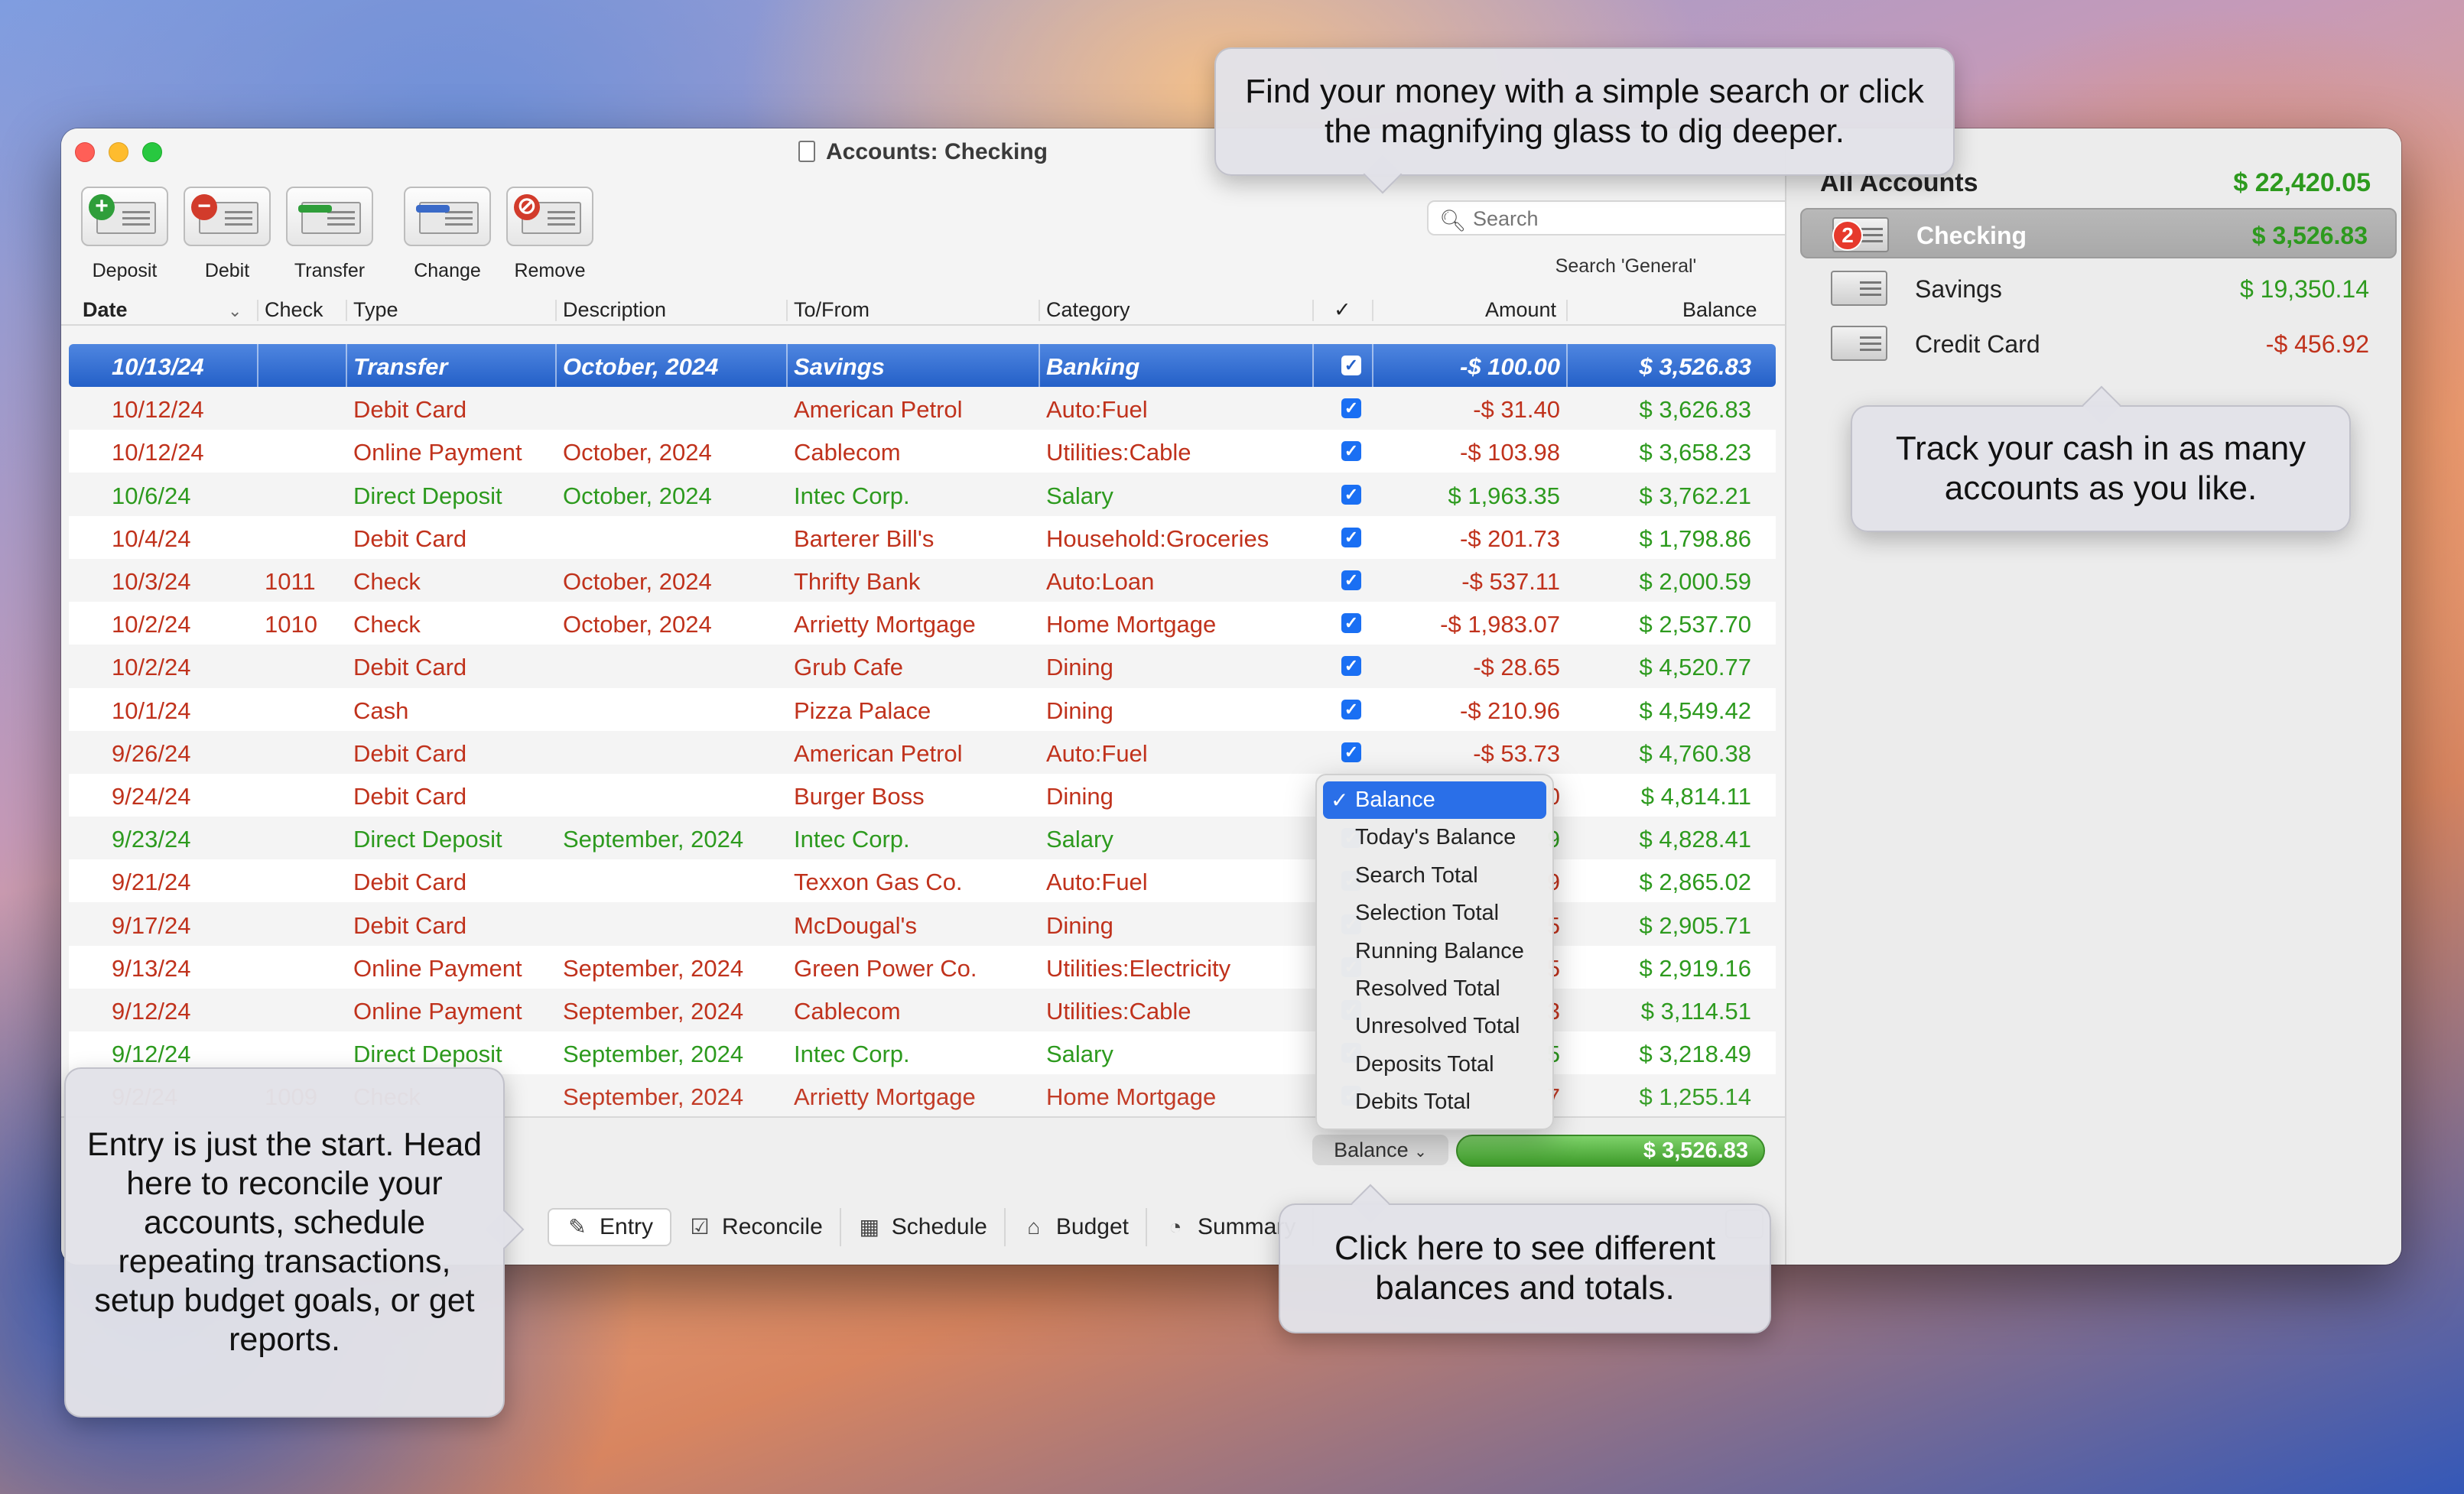  What do you see at coordinates (1516, 753) in the screenshot?
I see `row-amount: -$ 53.73` at bounding box center [1516, 753].